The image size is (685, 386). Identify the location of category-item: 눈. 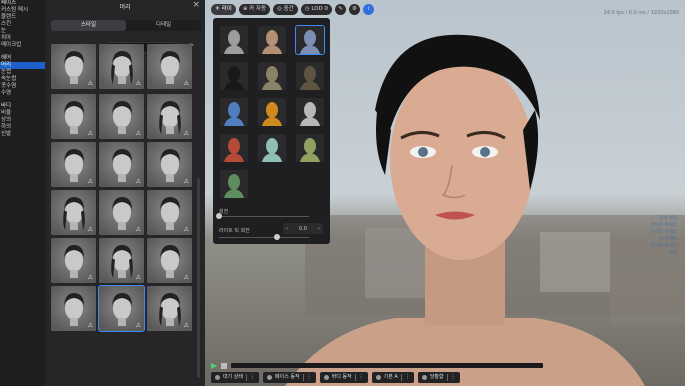
(22, 31).